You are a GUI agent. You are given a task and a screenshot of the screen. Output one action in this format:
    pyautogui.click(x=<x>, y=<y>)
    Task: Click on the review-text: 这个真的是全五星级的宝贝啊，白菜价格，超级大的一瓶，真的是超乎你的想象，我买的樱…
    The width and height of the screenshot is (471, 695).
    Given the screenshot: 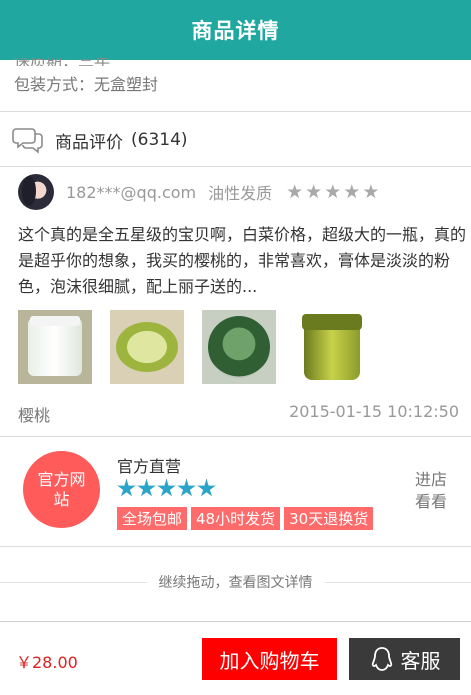 What is the action you would take?
    pyautogui.click(x=242, y=260)
    